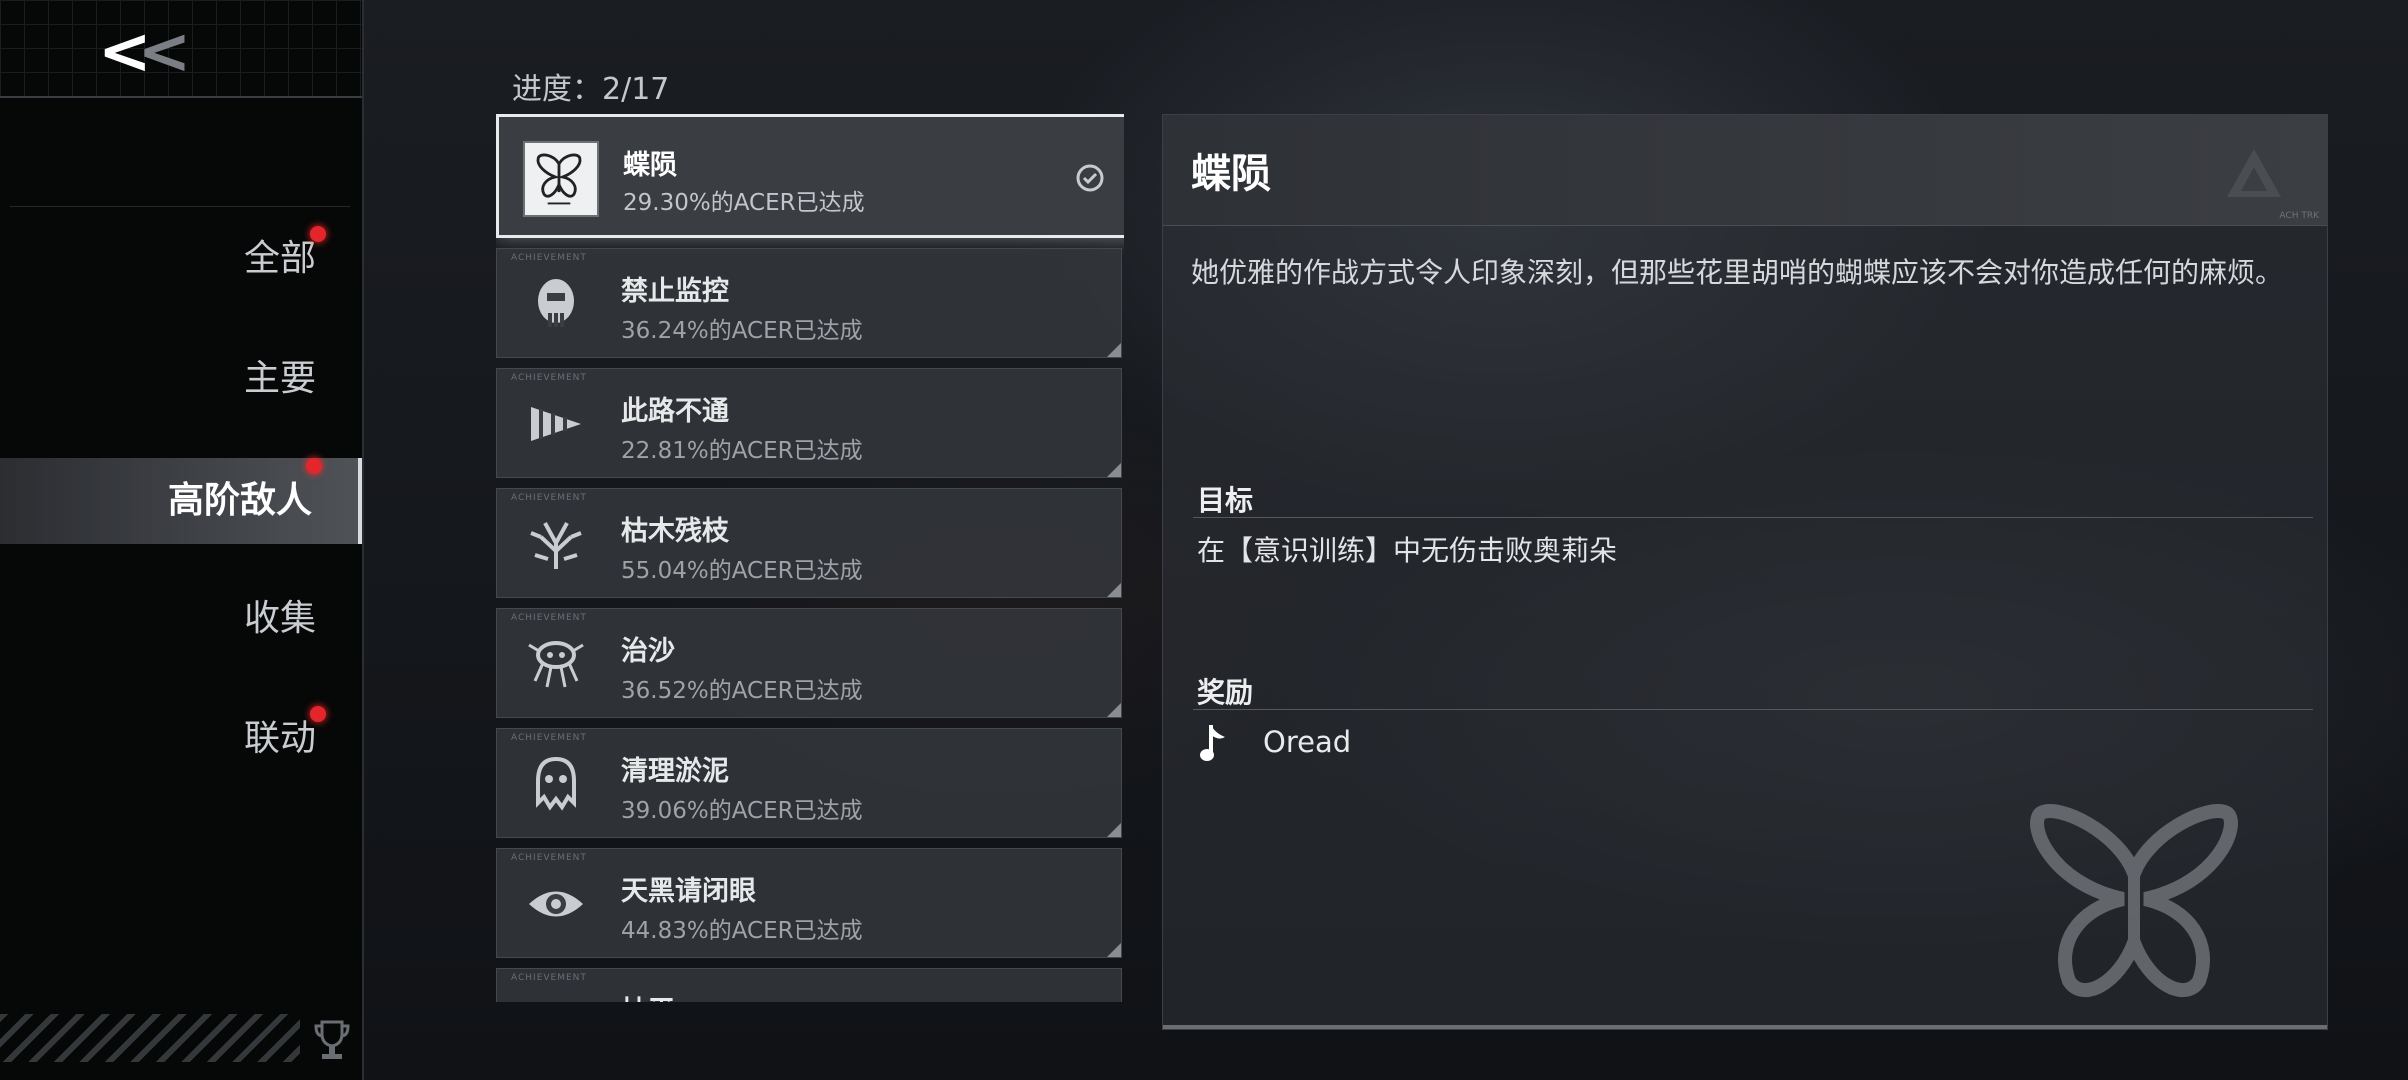 The image size is (2408, 1080). I want to click on header-micro-text: ACH TRK, so click(2299, 216).